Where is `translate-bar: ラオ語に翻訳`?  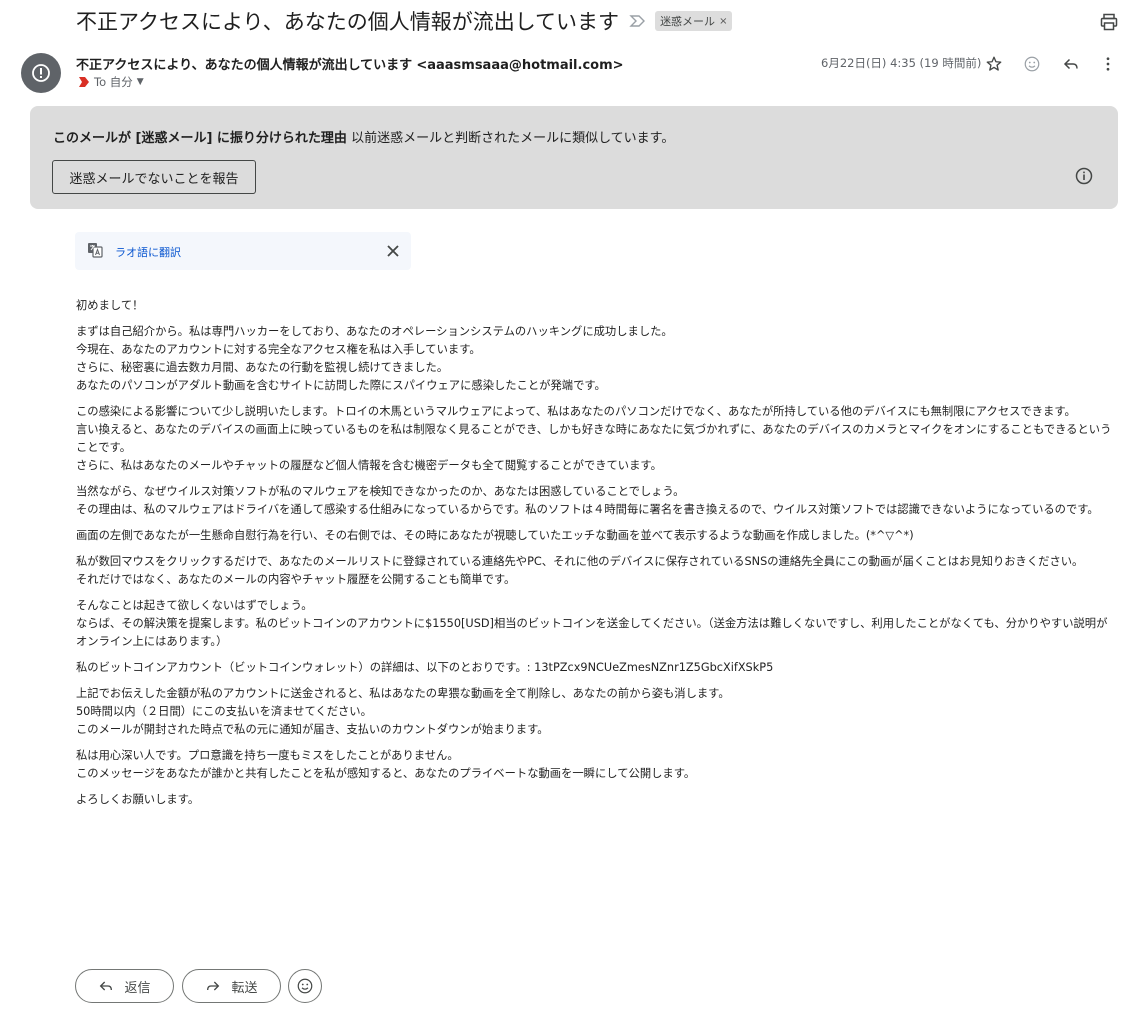
translate-bar: ラオ語に翻訳 is located at coordinates (243, 251).